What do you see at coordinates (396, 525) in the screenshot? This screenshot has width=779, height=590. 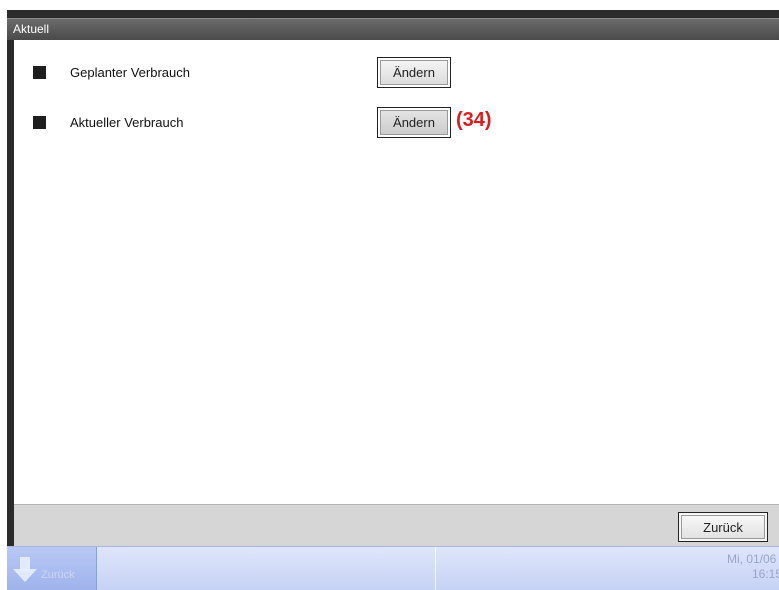 I see `footer-bar: Zurück` at bounding box center [396, 525].